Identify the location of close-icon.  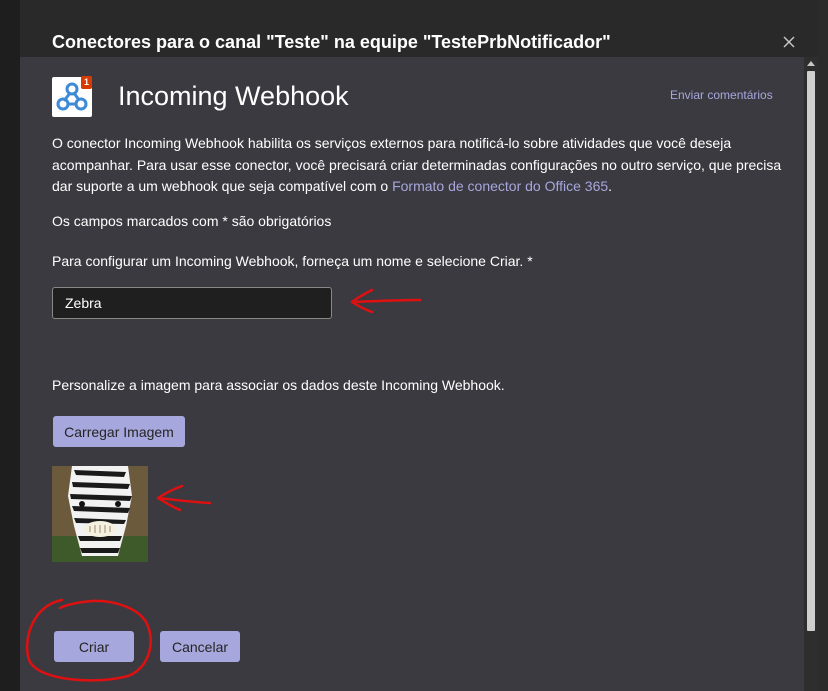
(789, 42).